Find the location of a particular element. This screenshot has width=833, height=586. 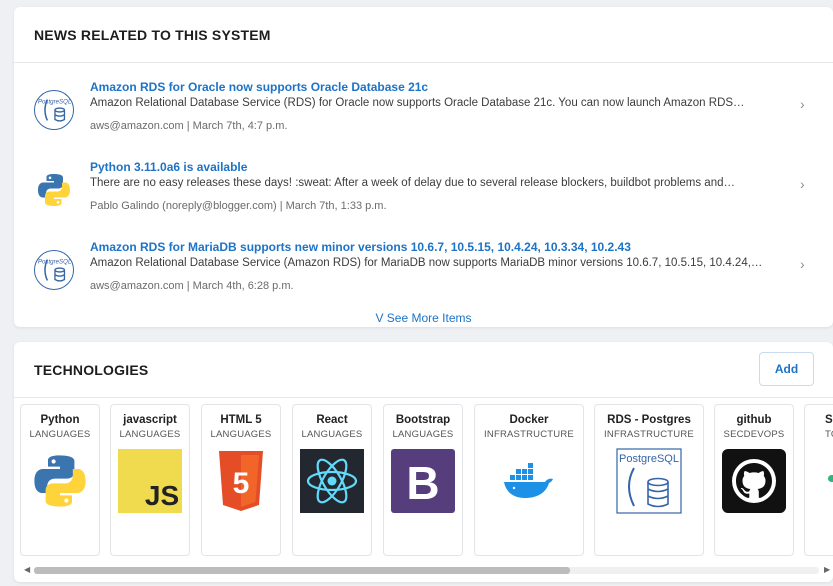

technologies-title: TECHNOLOGIES is located at coordinates (91, 369).